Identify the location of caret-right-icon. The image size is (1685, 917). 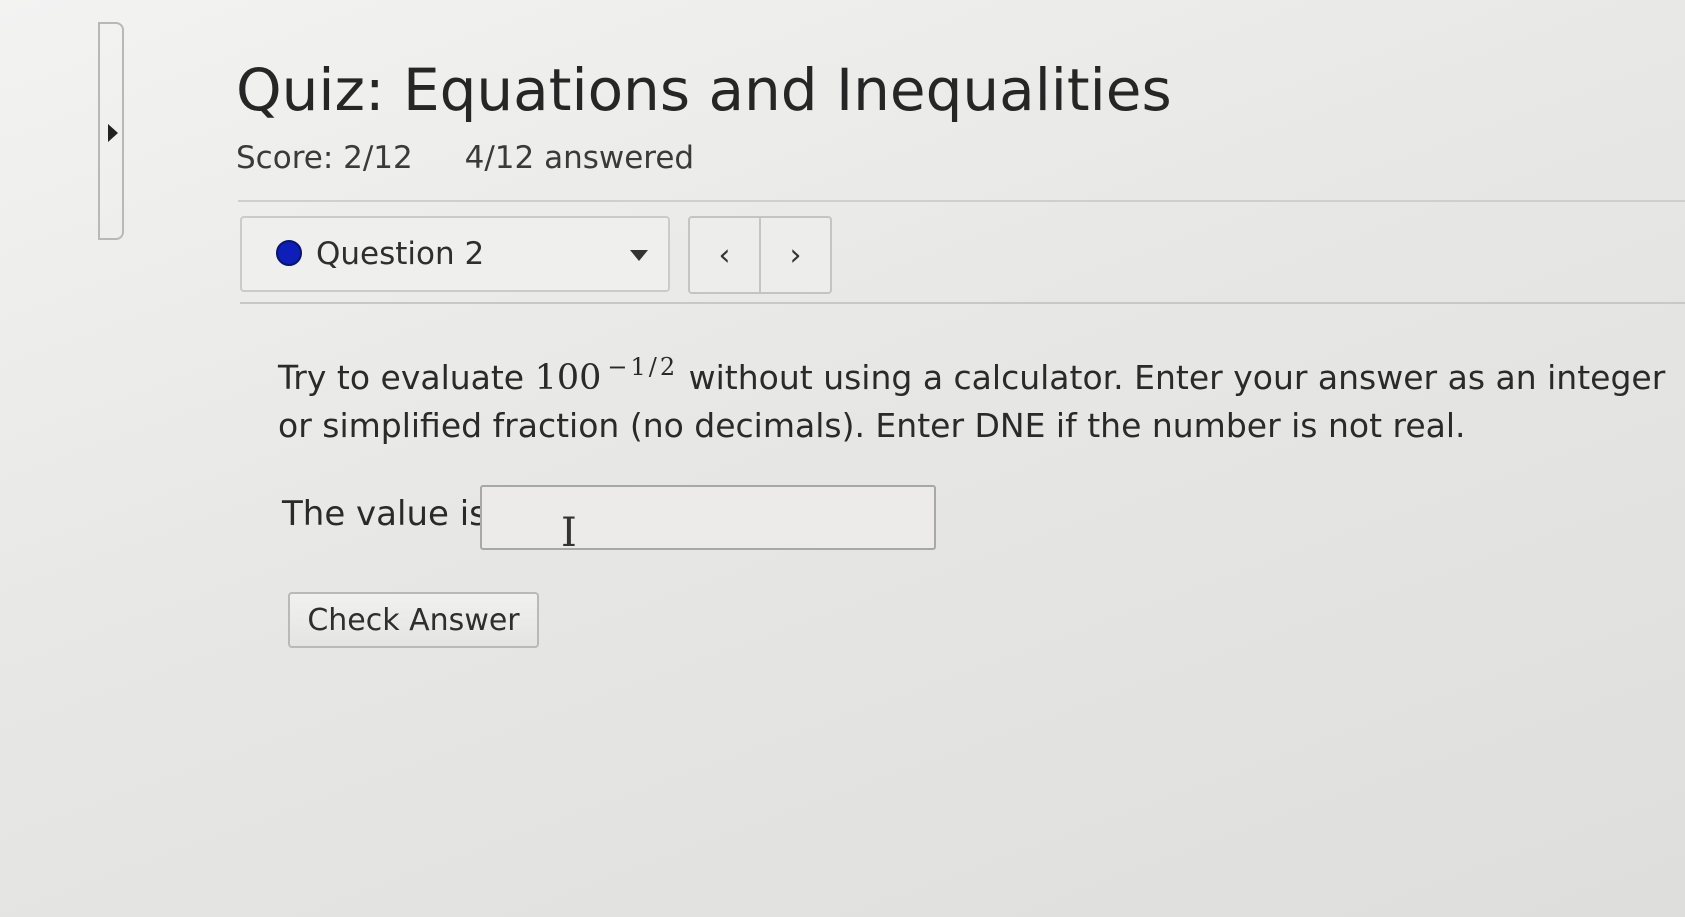
(113, 133).